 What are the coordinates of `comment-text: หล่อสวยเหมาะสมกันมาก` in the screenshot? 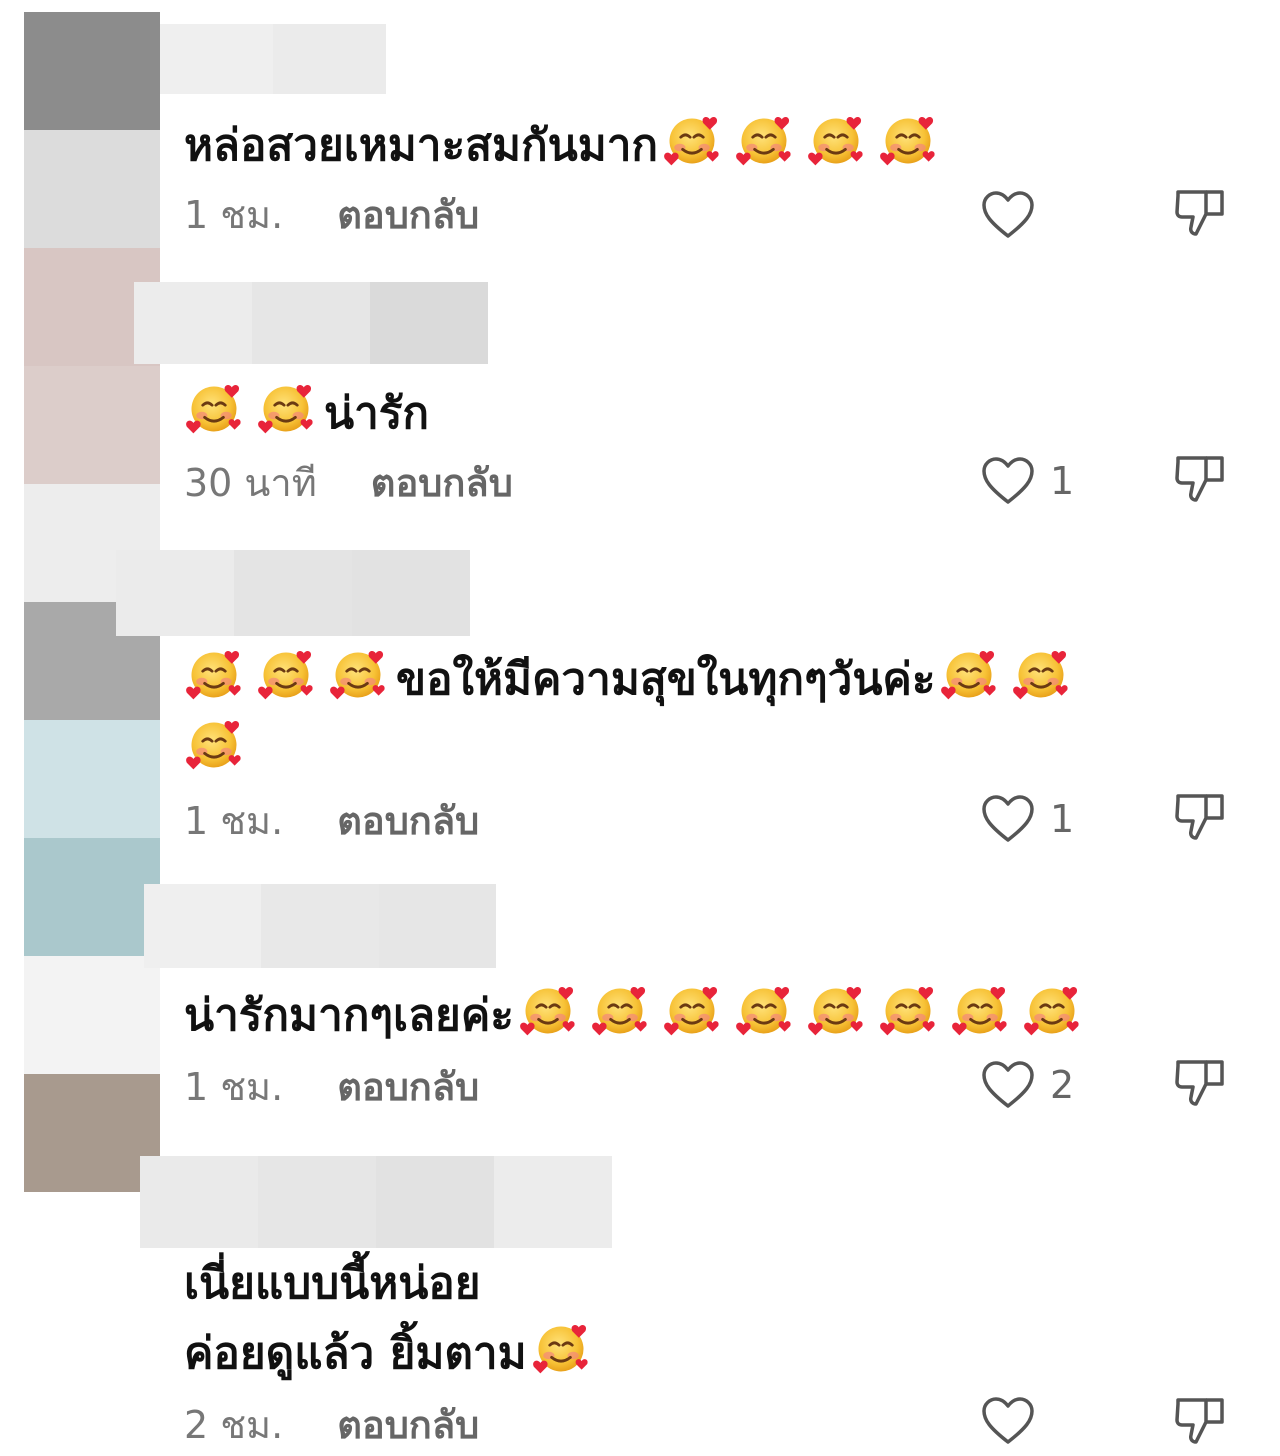 It's located at (565, 145).